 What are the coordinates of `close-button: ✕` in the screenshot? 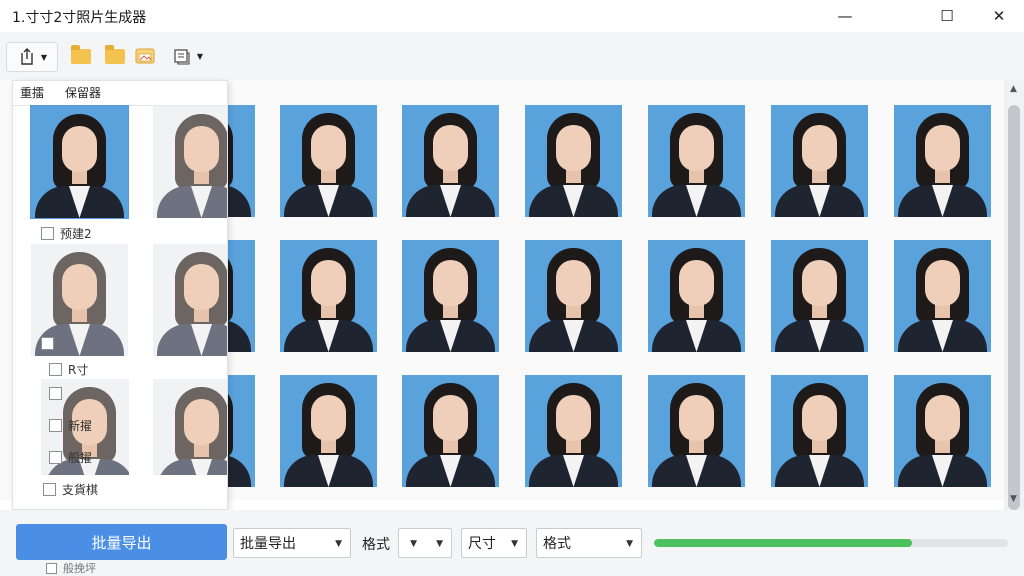 It's located at (998, 16).